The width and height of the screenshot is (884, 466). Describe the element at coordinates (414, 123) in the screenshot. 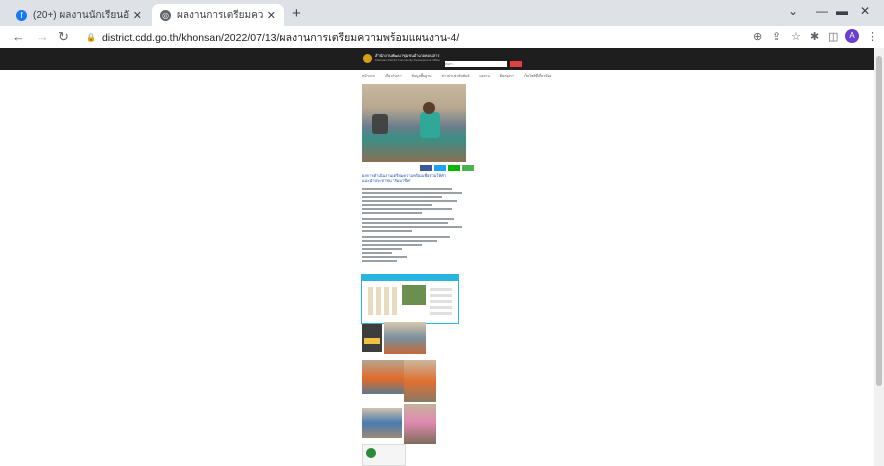

I see `article-photo` at that location.